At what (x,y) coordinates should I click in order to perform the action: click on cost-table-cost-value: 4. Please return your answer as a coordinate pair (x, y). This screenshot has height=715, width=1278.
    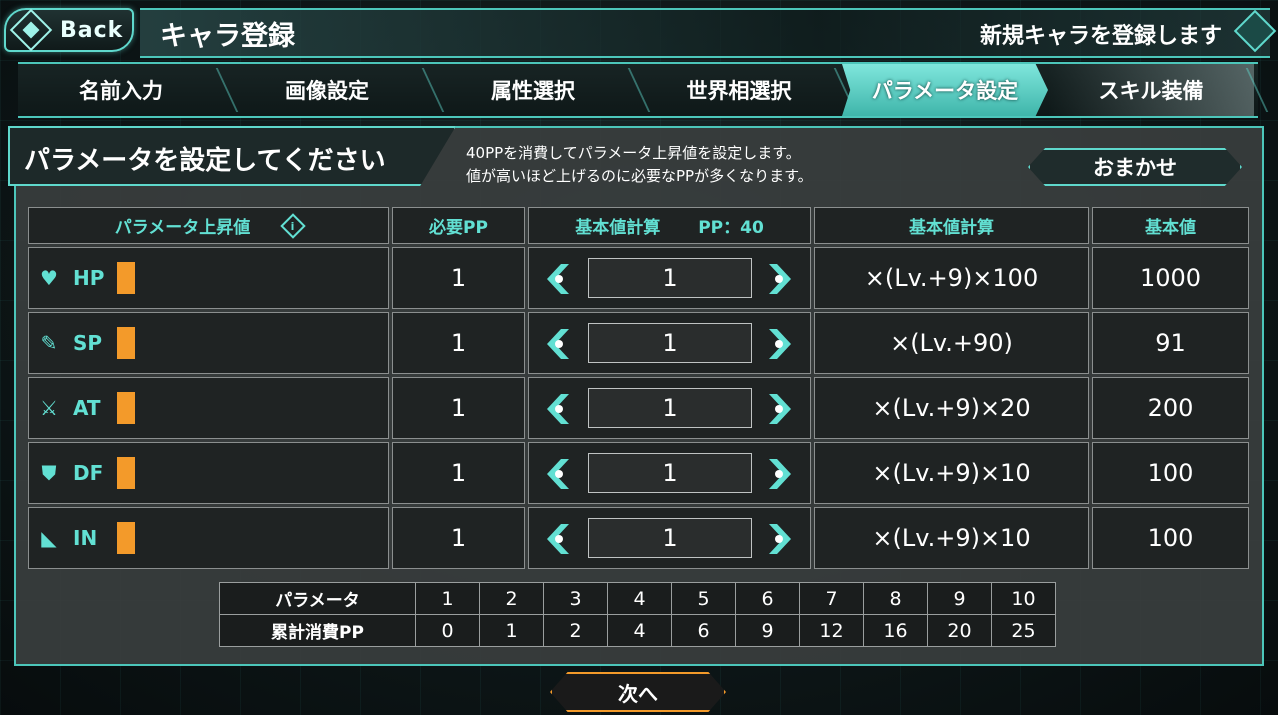
    Looking at the image, I should click on (639, 630).